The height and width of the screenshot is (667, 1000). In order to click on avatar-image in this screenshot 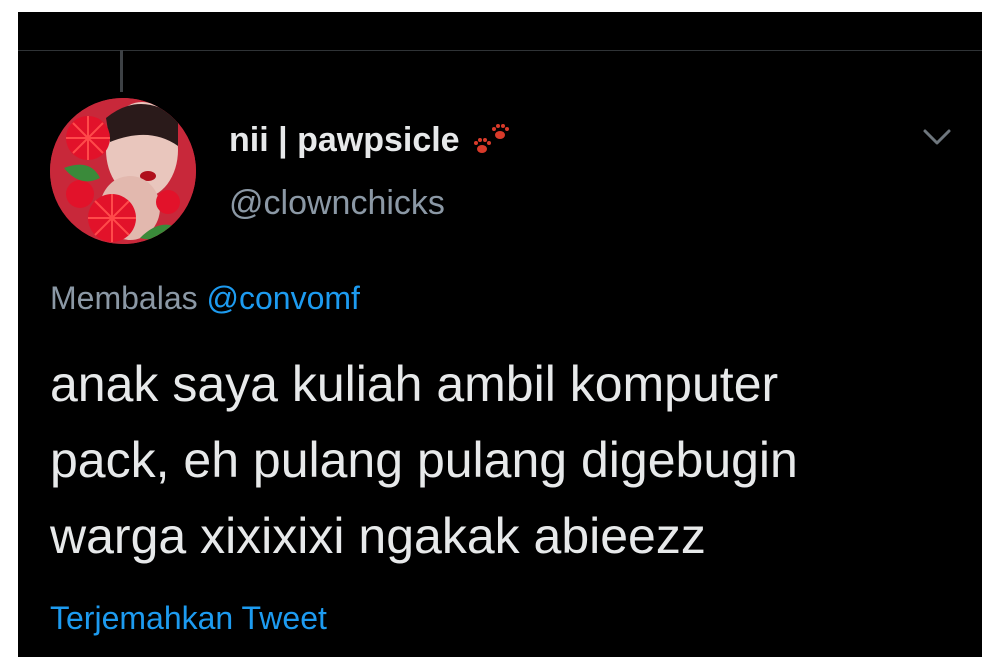, I will do `click(123, 171)`.